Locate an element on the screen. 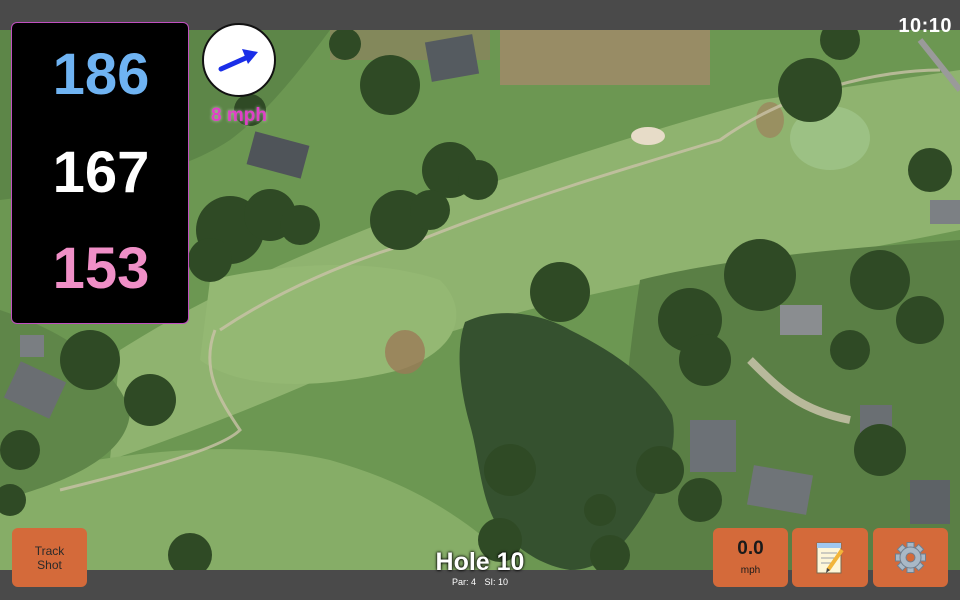 The height and width of the screenshot is (600, 960). wind-speed: 8 mph is located at coordinates (239, 115).